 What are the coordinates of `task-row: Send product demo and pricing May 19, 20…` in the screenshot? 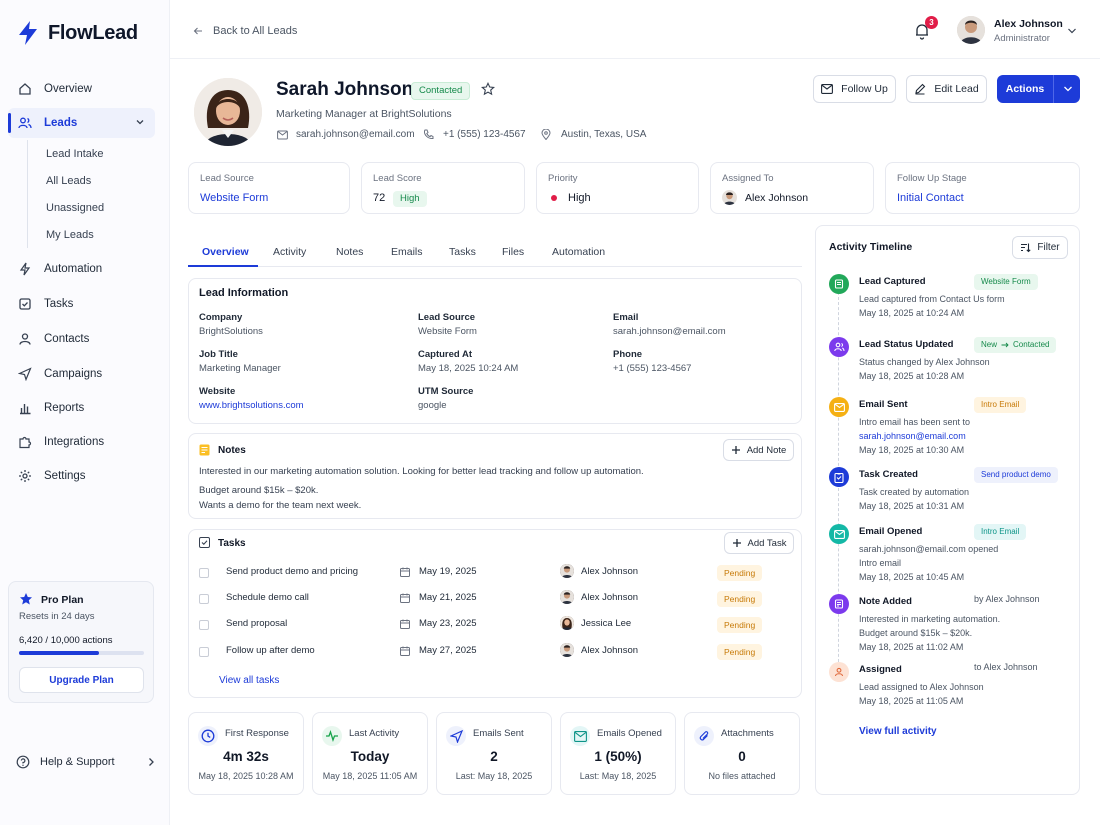 It's located at (496, 573).